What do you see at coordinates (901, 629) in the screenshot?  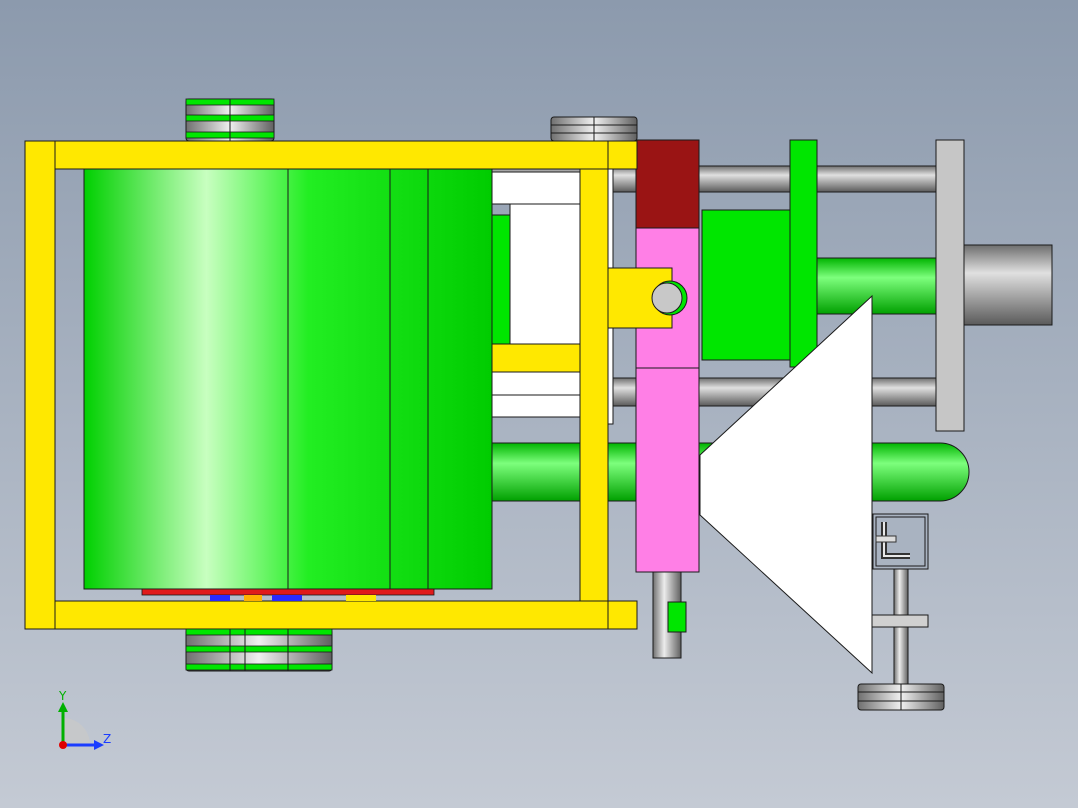 I see `vertical-support-rod` at bounding box center [901, 629].